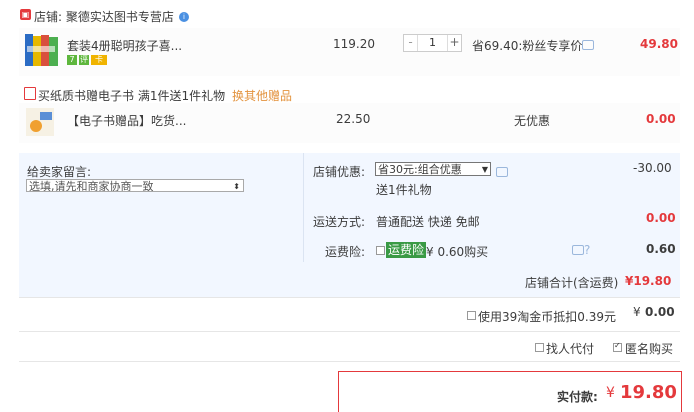 This screenshot has width=694, height=412. I want to click on shop-total-amount: ¥19.80, so click(648, 281).